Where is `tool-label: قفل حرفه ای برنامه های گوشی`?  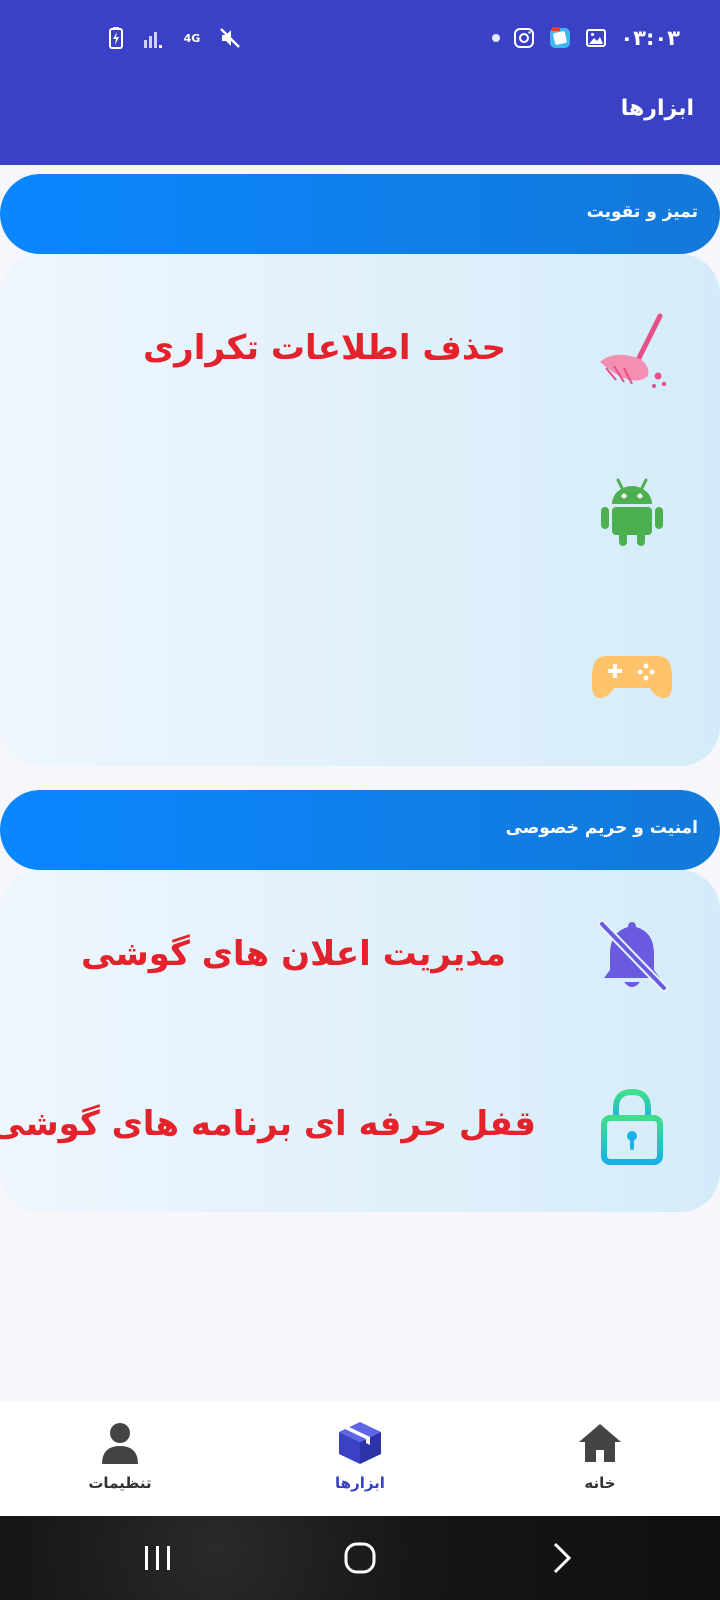 tool-label: قفل حرفه ای برنامه های گوشی is located at coordinates (268, 1124).